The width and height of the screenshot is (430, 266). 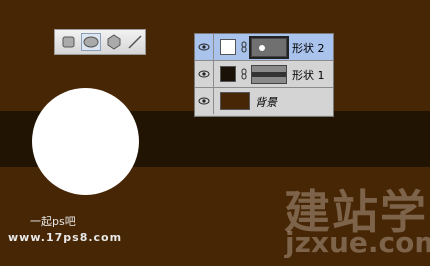 I want to click on layer-row-shape-2: 形状 2, so click(x=264, y=47).